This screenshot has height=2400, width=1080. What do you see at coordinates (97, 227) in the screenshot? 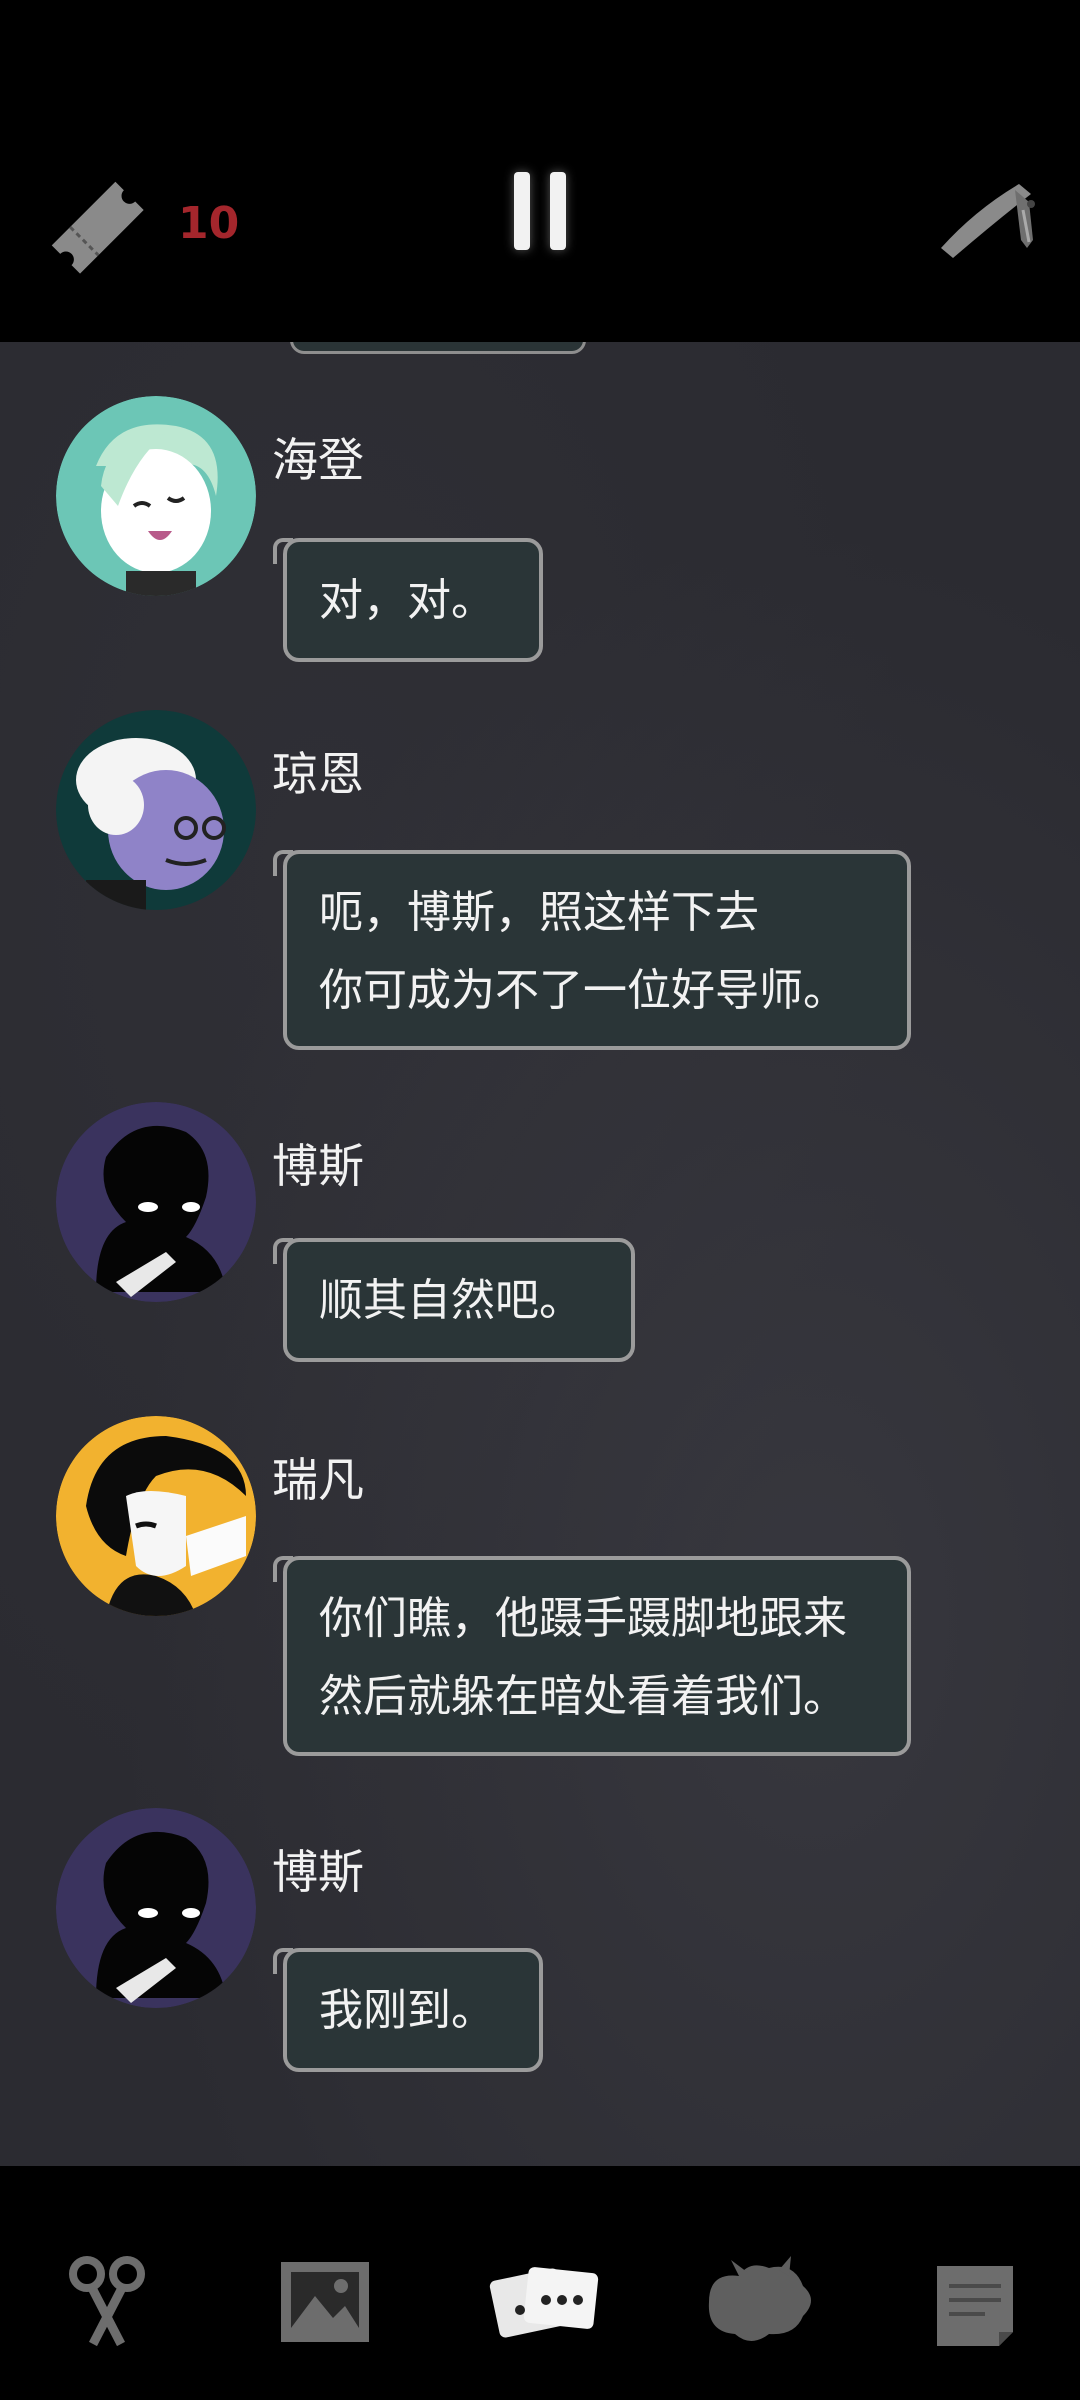
I see `ticket-icon` at bounding box center [97, 227].